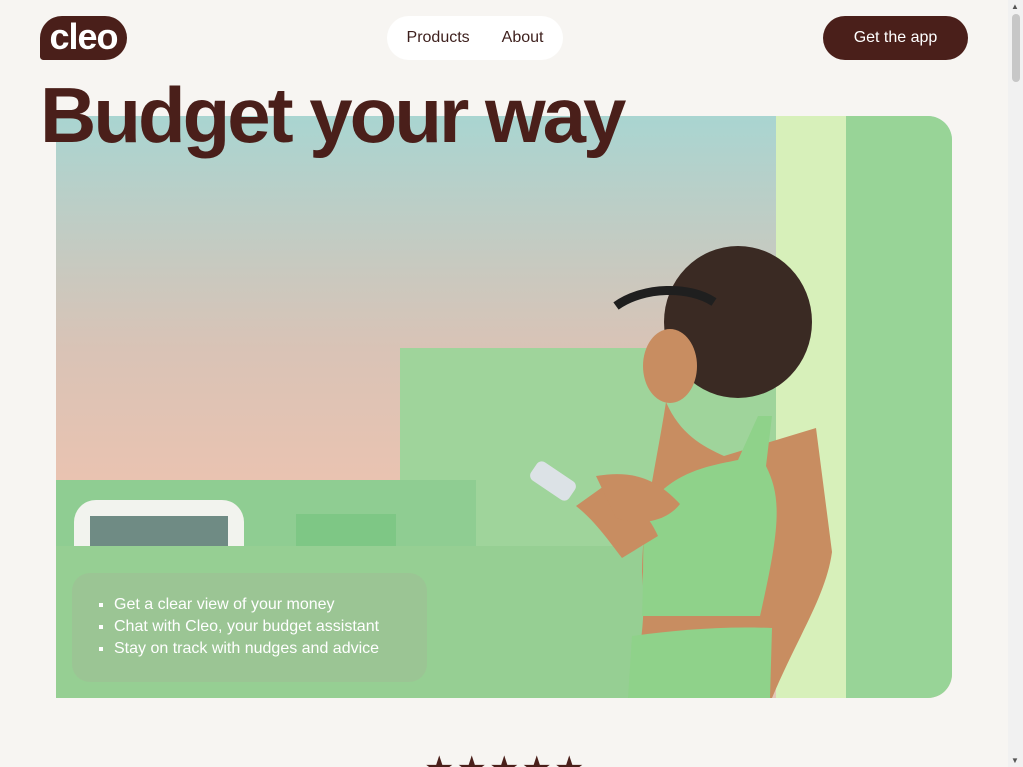  Describe the element at coordinates (270, 605) in the screenshot. I see `feature-item-1: Get a clear view of your money` at that location.